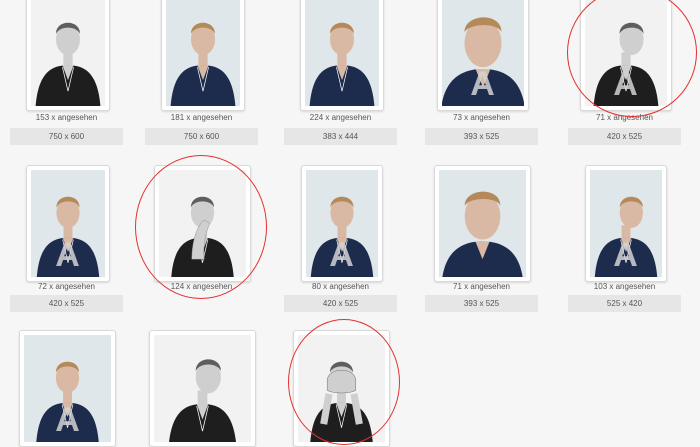 The image size is (700, 447). Describe the element at coordinates (340, 117) in the screenshot. I see `view-count: 224 x angesehen` at that location.